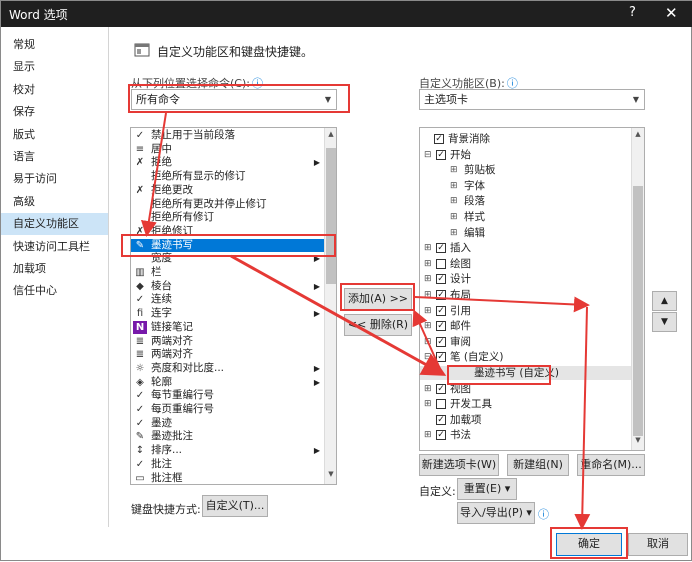 This screenshot has height=562, width=692. I want to click on ribbon-tree-node: ⊞ ✓ 审阅, so click(525, 342).